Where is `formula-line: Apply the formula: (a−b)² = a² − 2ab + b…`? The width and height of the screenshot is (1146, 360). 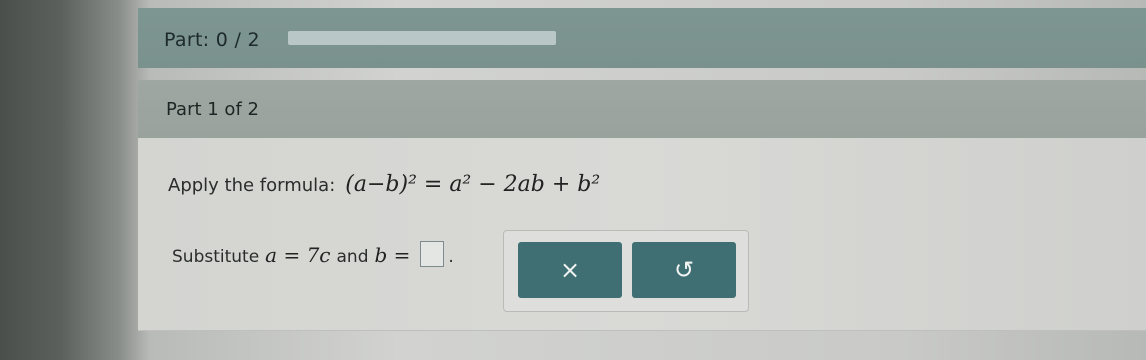 formula-line: Apply the formula: (a−b)² = a² − 2ab + b… is located at coordinates (384, 184).